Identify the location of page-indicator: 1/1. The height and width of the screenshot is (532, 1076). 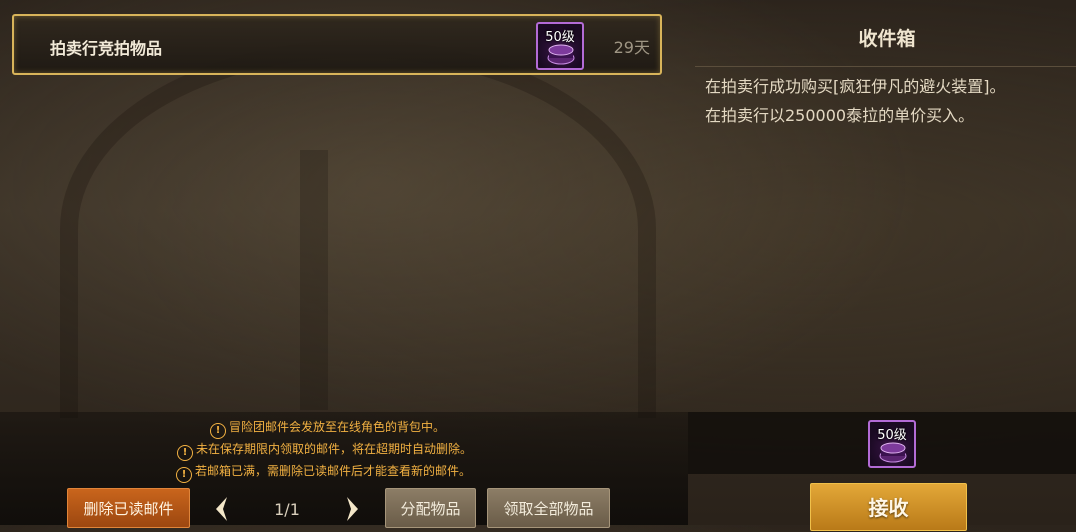
(287, 509).